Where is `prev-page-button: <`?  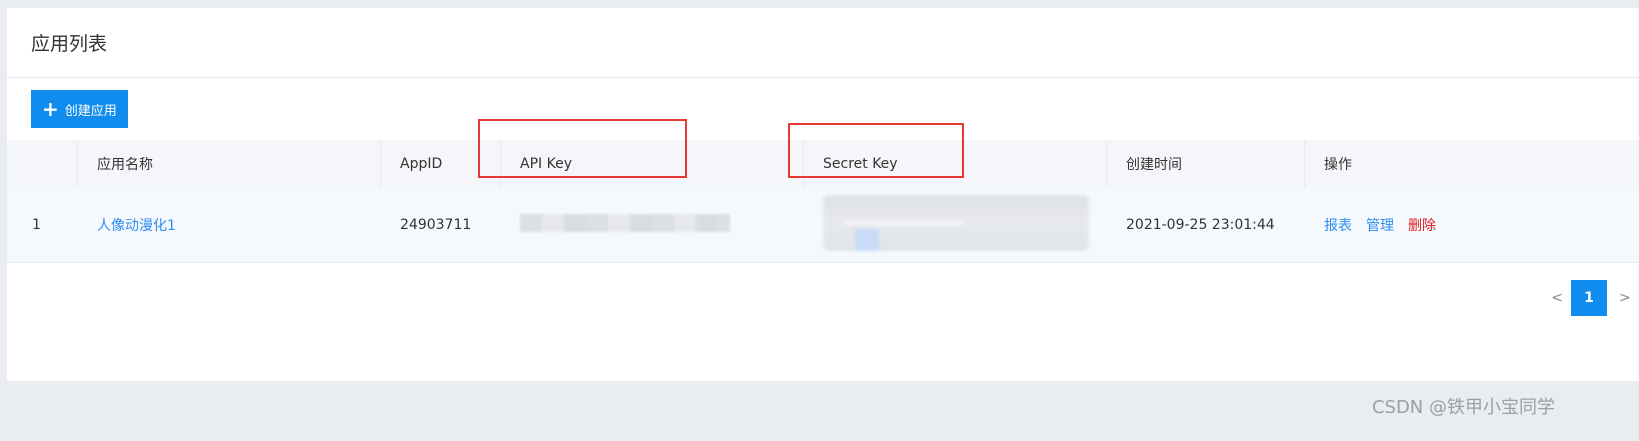 prev-page-button: < is located at coordinates (1557, 298).